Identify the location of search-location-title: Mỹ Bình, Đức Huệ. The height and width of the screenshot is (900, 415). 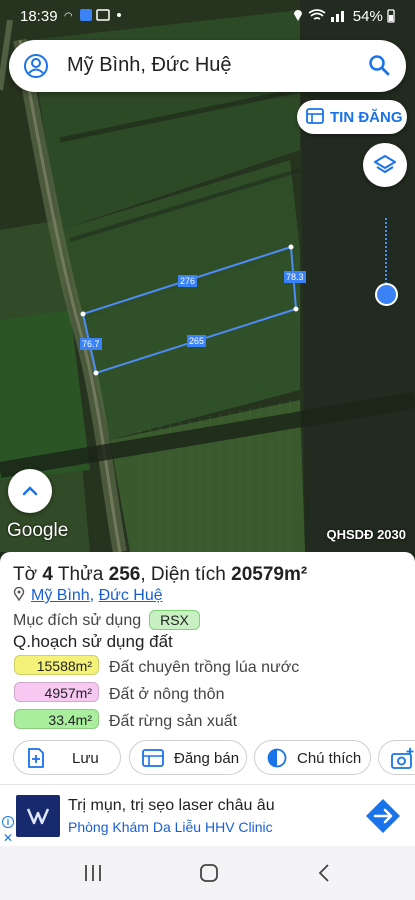
(149, 65).